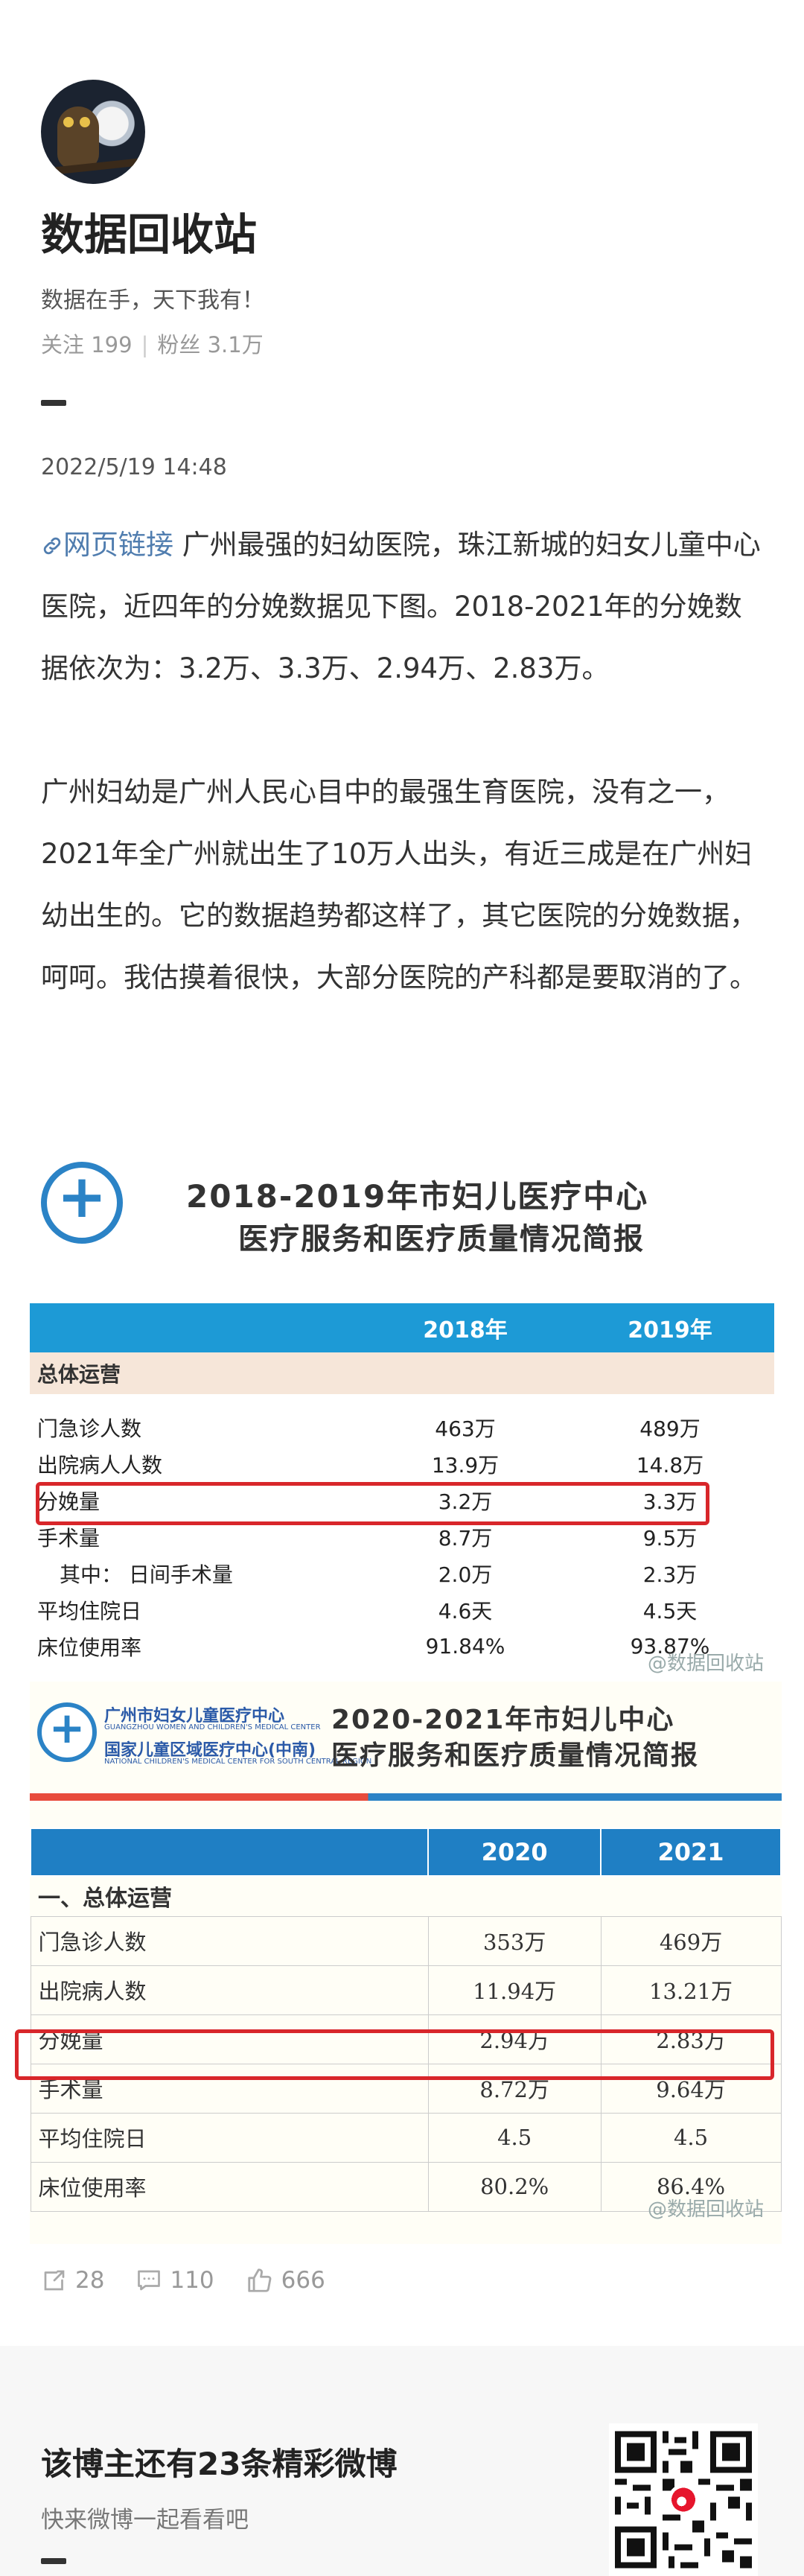 This screenshot has height=2576, width=804. What do you see at coordinates (303, 2280) in the screenshot?
I see `like-count: 666` at bounding box center [303, 2280].